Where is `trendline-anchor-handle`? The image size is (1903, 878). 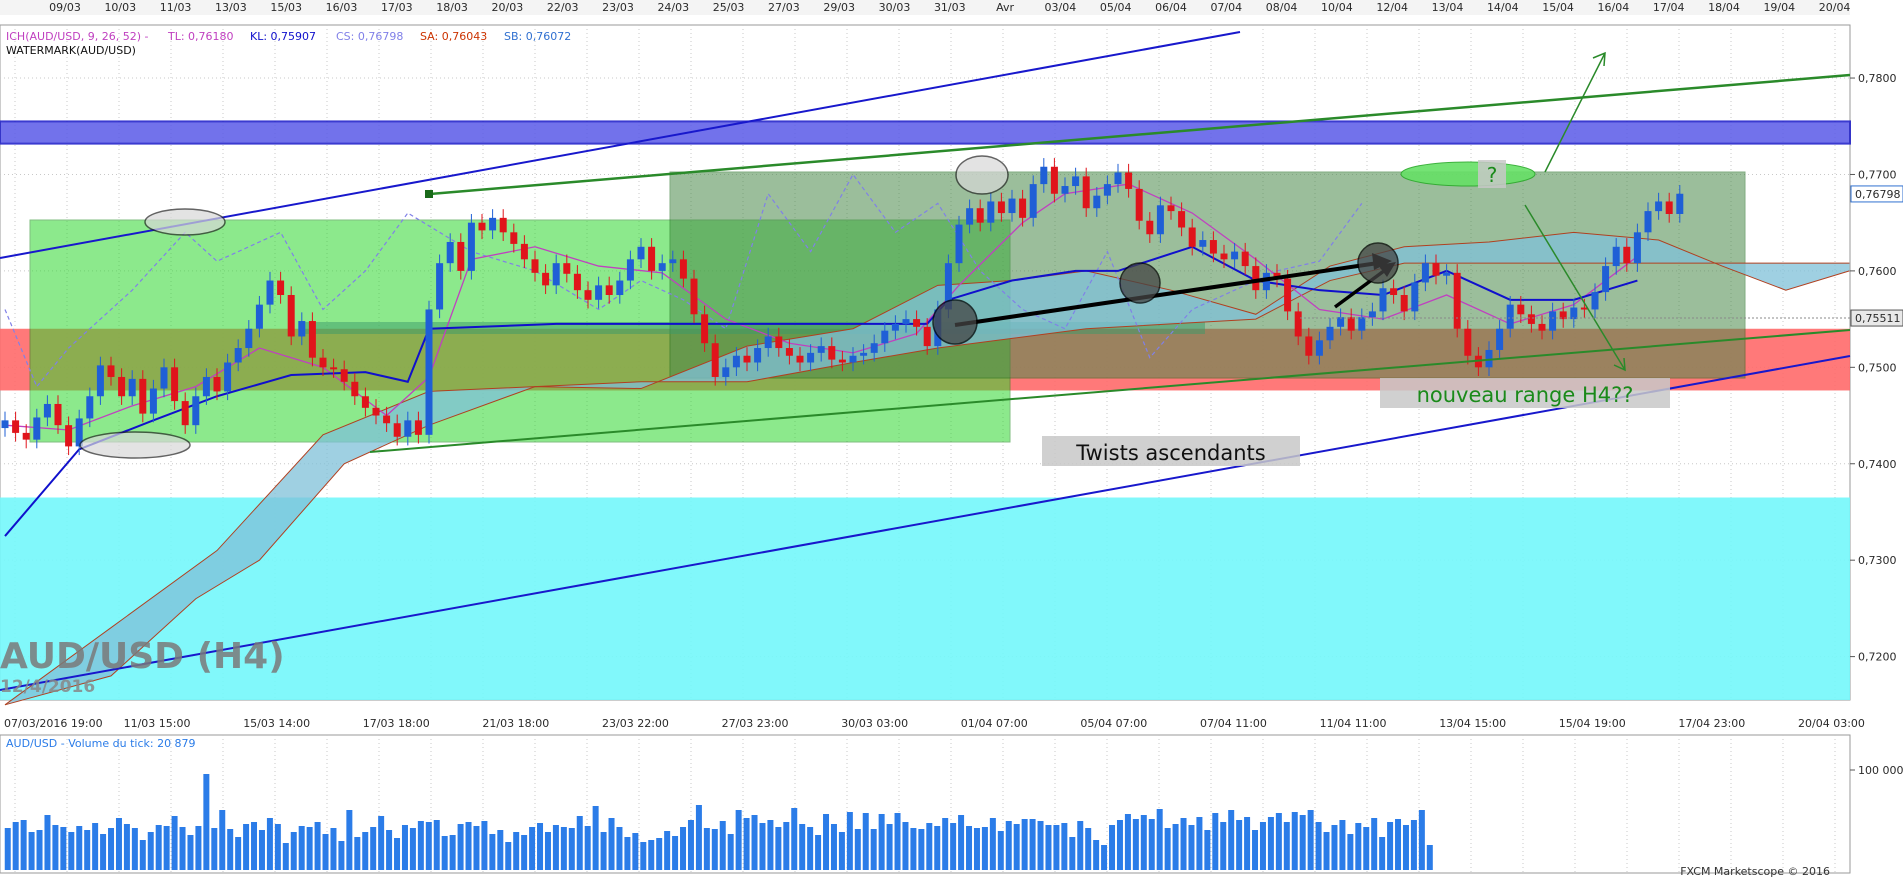
trendline-anchor-handle is located at coordinates (429, 194).